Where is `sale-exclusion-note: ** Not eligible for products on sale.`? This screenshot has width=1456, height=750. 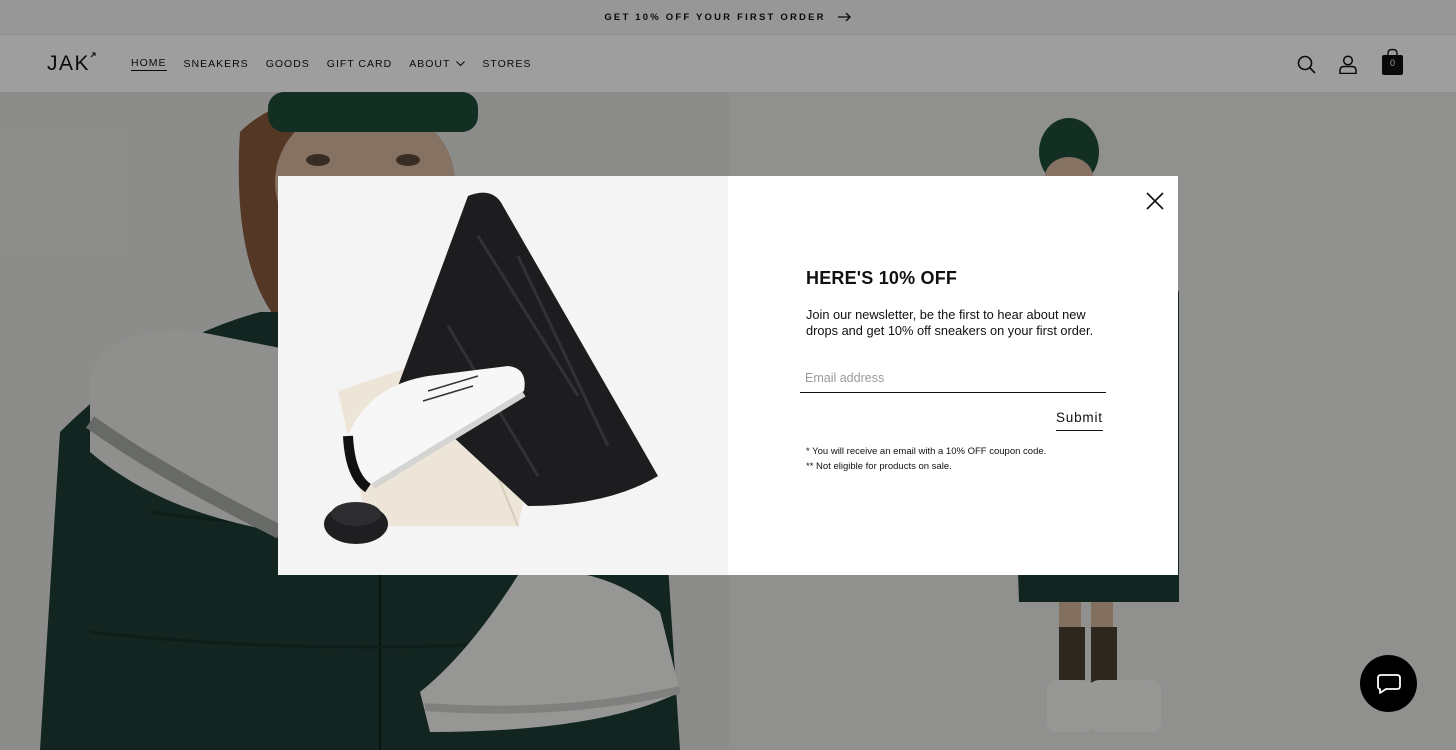 sale-exclusion-note: ** Not eligible for products on sale. is located at coordinates (879, 466).